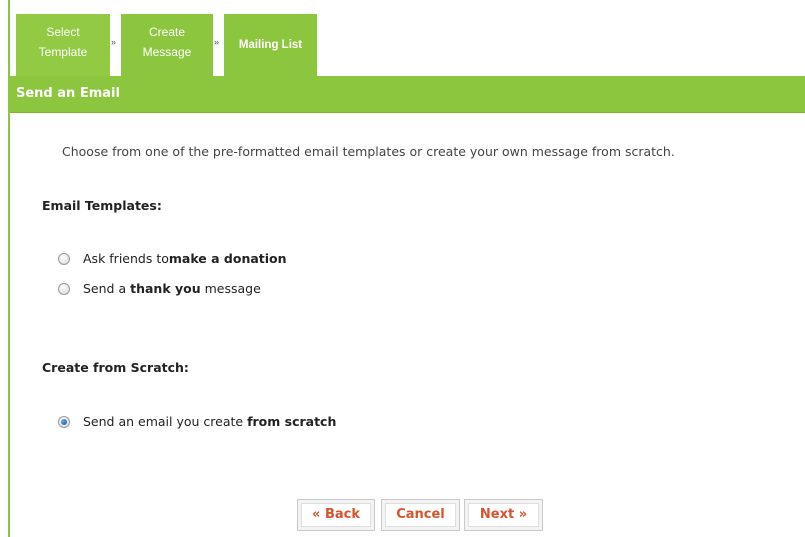  I want to click on back-button-label: « Back, so click(336, 515).